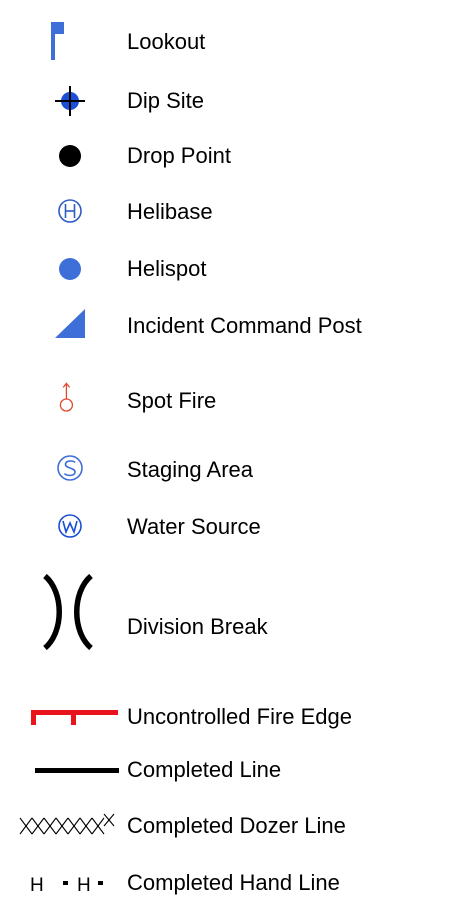 The image size is (450, 922). I want to click on legend-item-completed-dozer-line: Completed Dozer Line, so click(225, 826).